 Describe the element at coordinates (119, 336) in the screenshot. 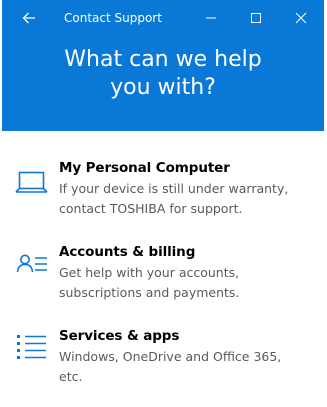

I see `option-title: Services & apps` at that location.